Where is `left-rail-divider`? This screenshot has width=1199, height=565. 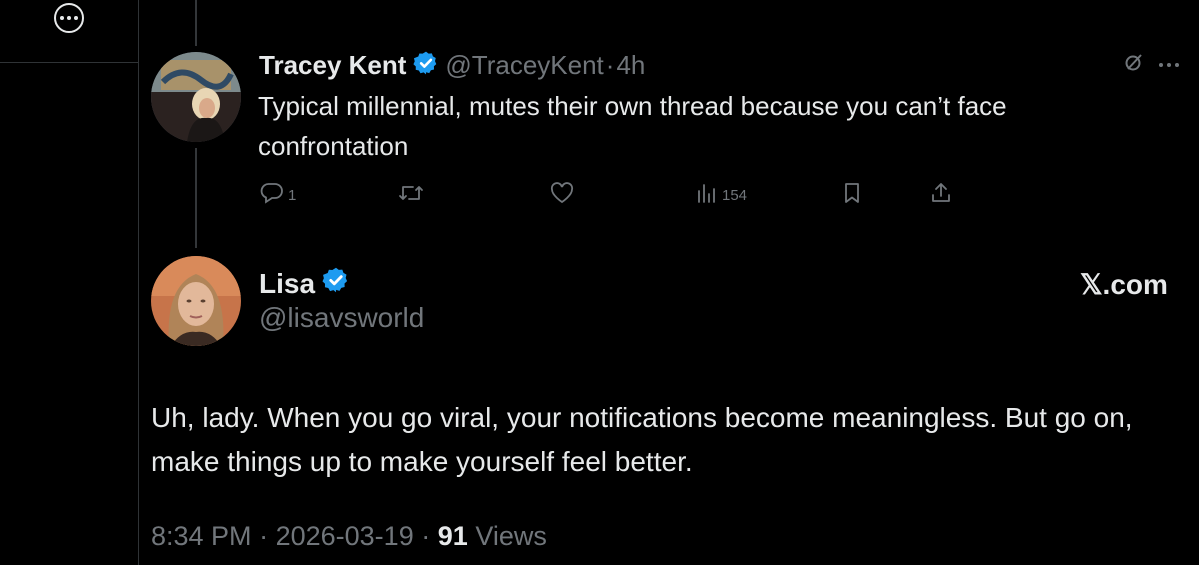 left-rail-divider is located at coordinates (138, 282).